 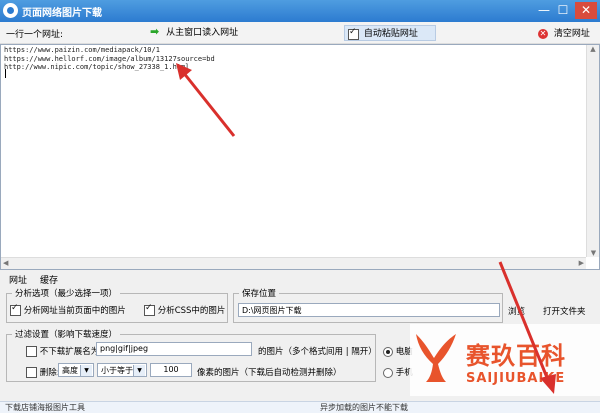 I want to click on save-location-title: 保存位置, so click(x=259, y=293).